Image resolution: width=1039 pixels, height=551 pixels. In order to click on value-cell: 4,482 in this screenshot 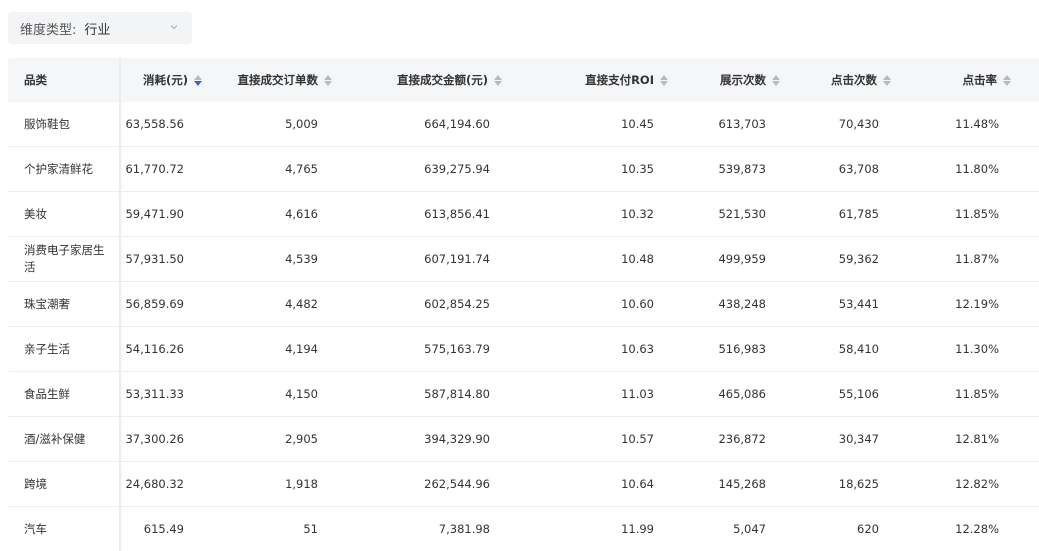, I will do `click(295, 304)`.